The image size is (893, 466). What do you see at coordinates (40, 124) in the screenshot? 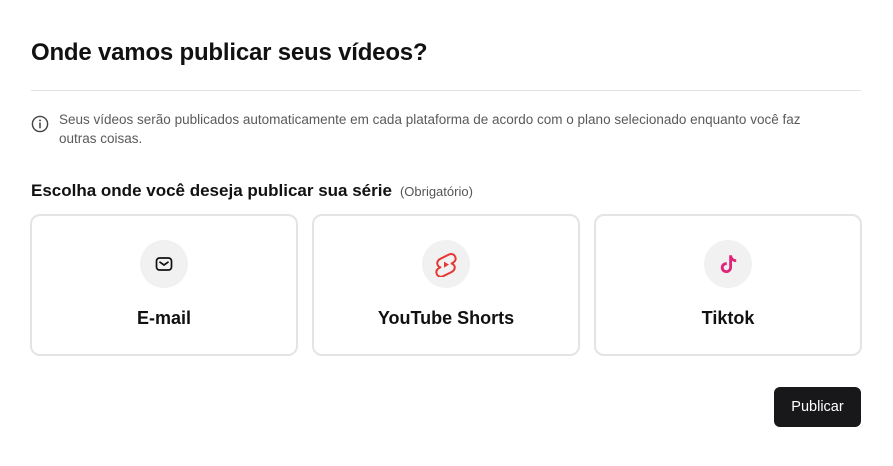
I see `info-circle-icon` at bounding box center [40, 124].